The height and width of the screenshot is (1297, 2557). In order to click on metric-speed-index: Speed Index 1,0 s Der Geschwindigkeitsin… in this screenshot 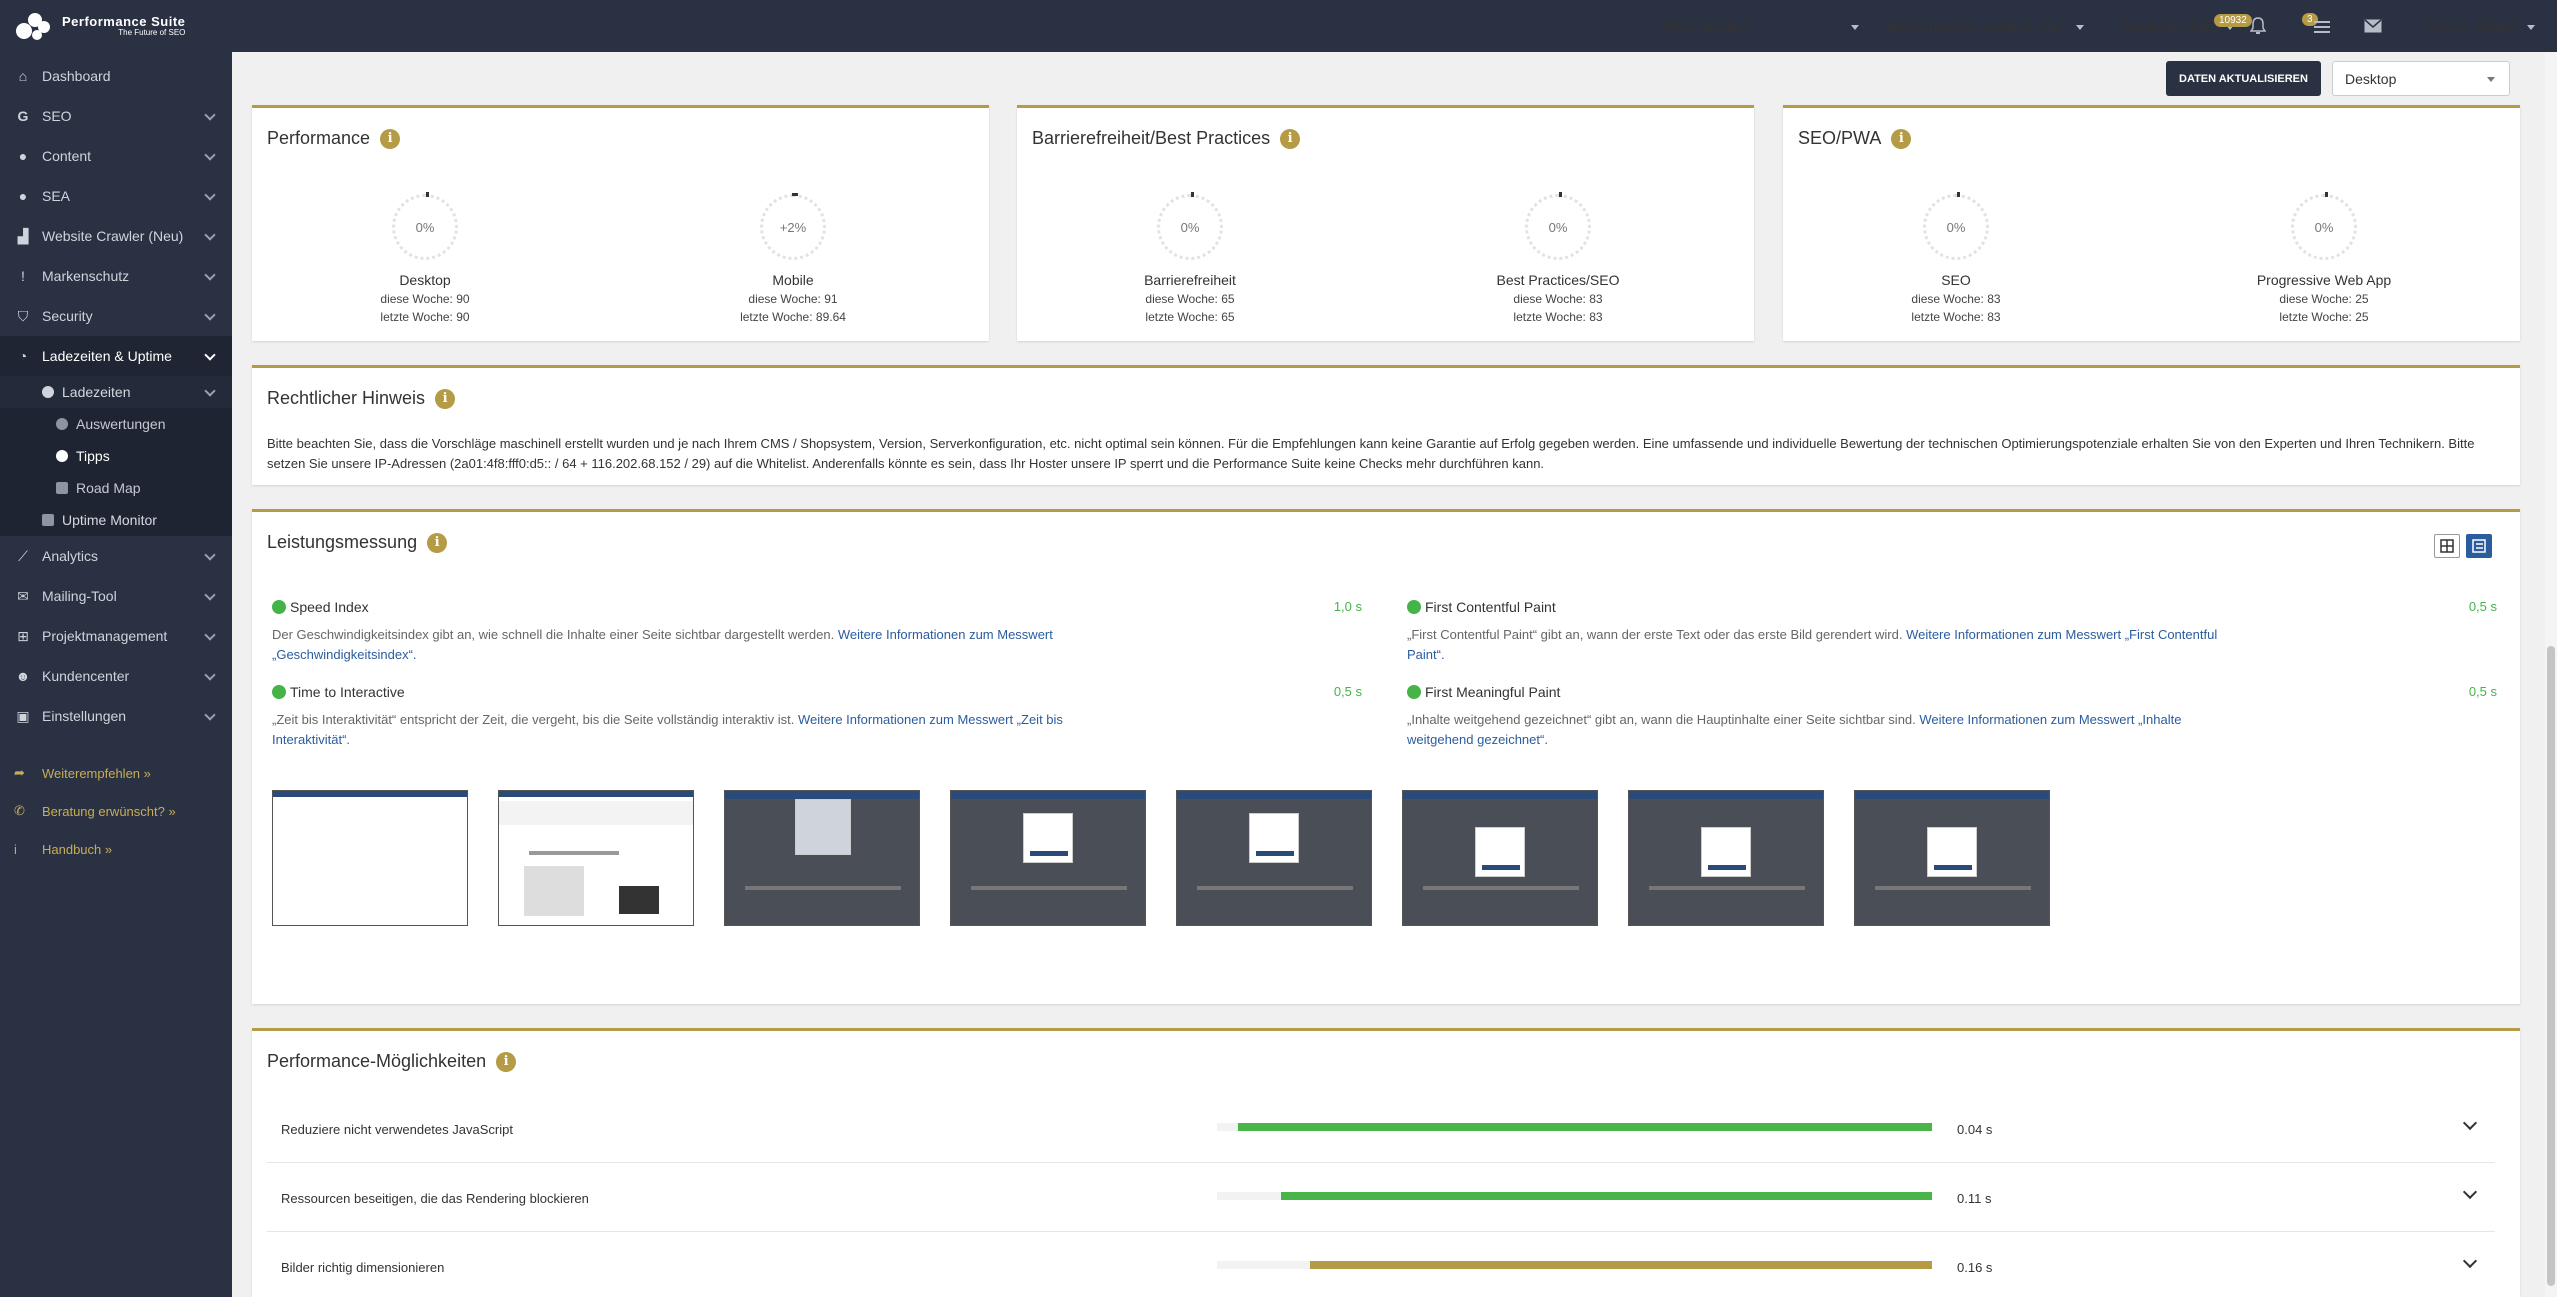, I will do `click(817, 632)`.